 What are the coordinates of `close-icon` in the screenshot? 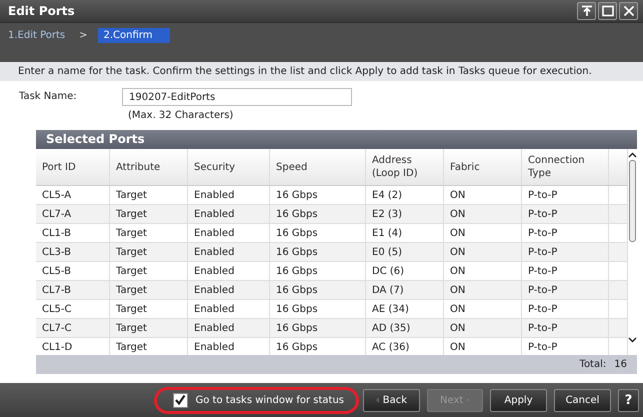 It's located at (628, 11).